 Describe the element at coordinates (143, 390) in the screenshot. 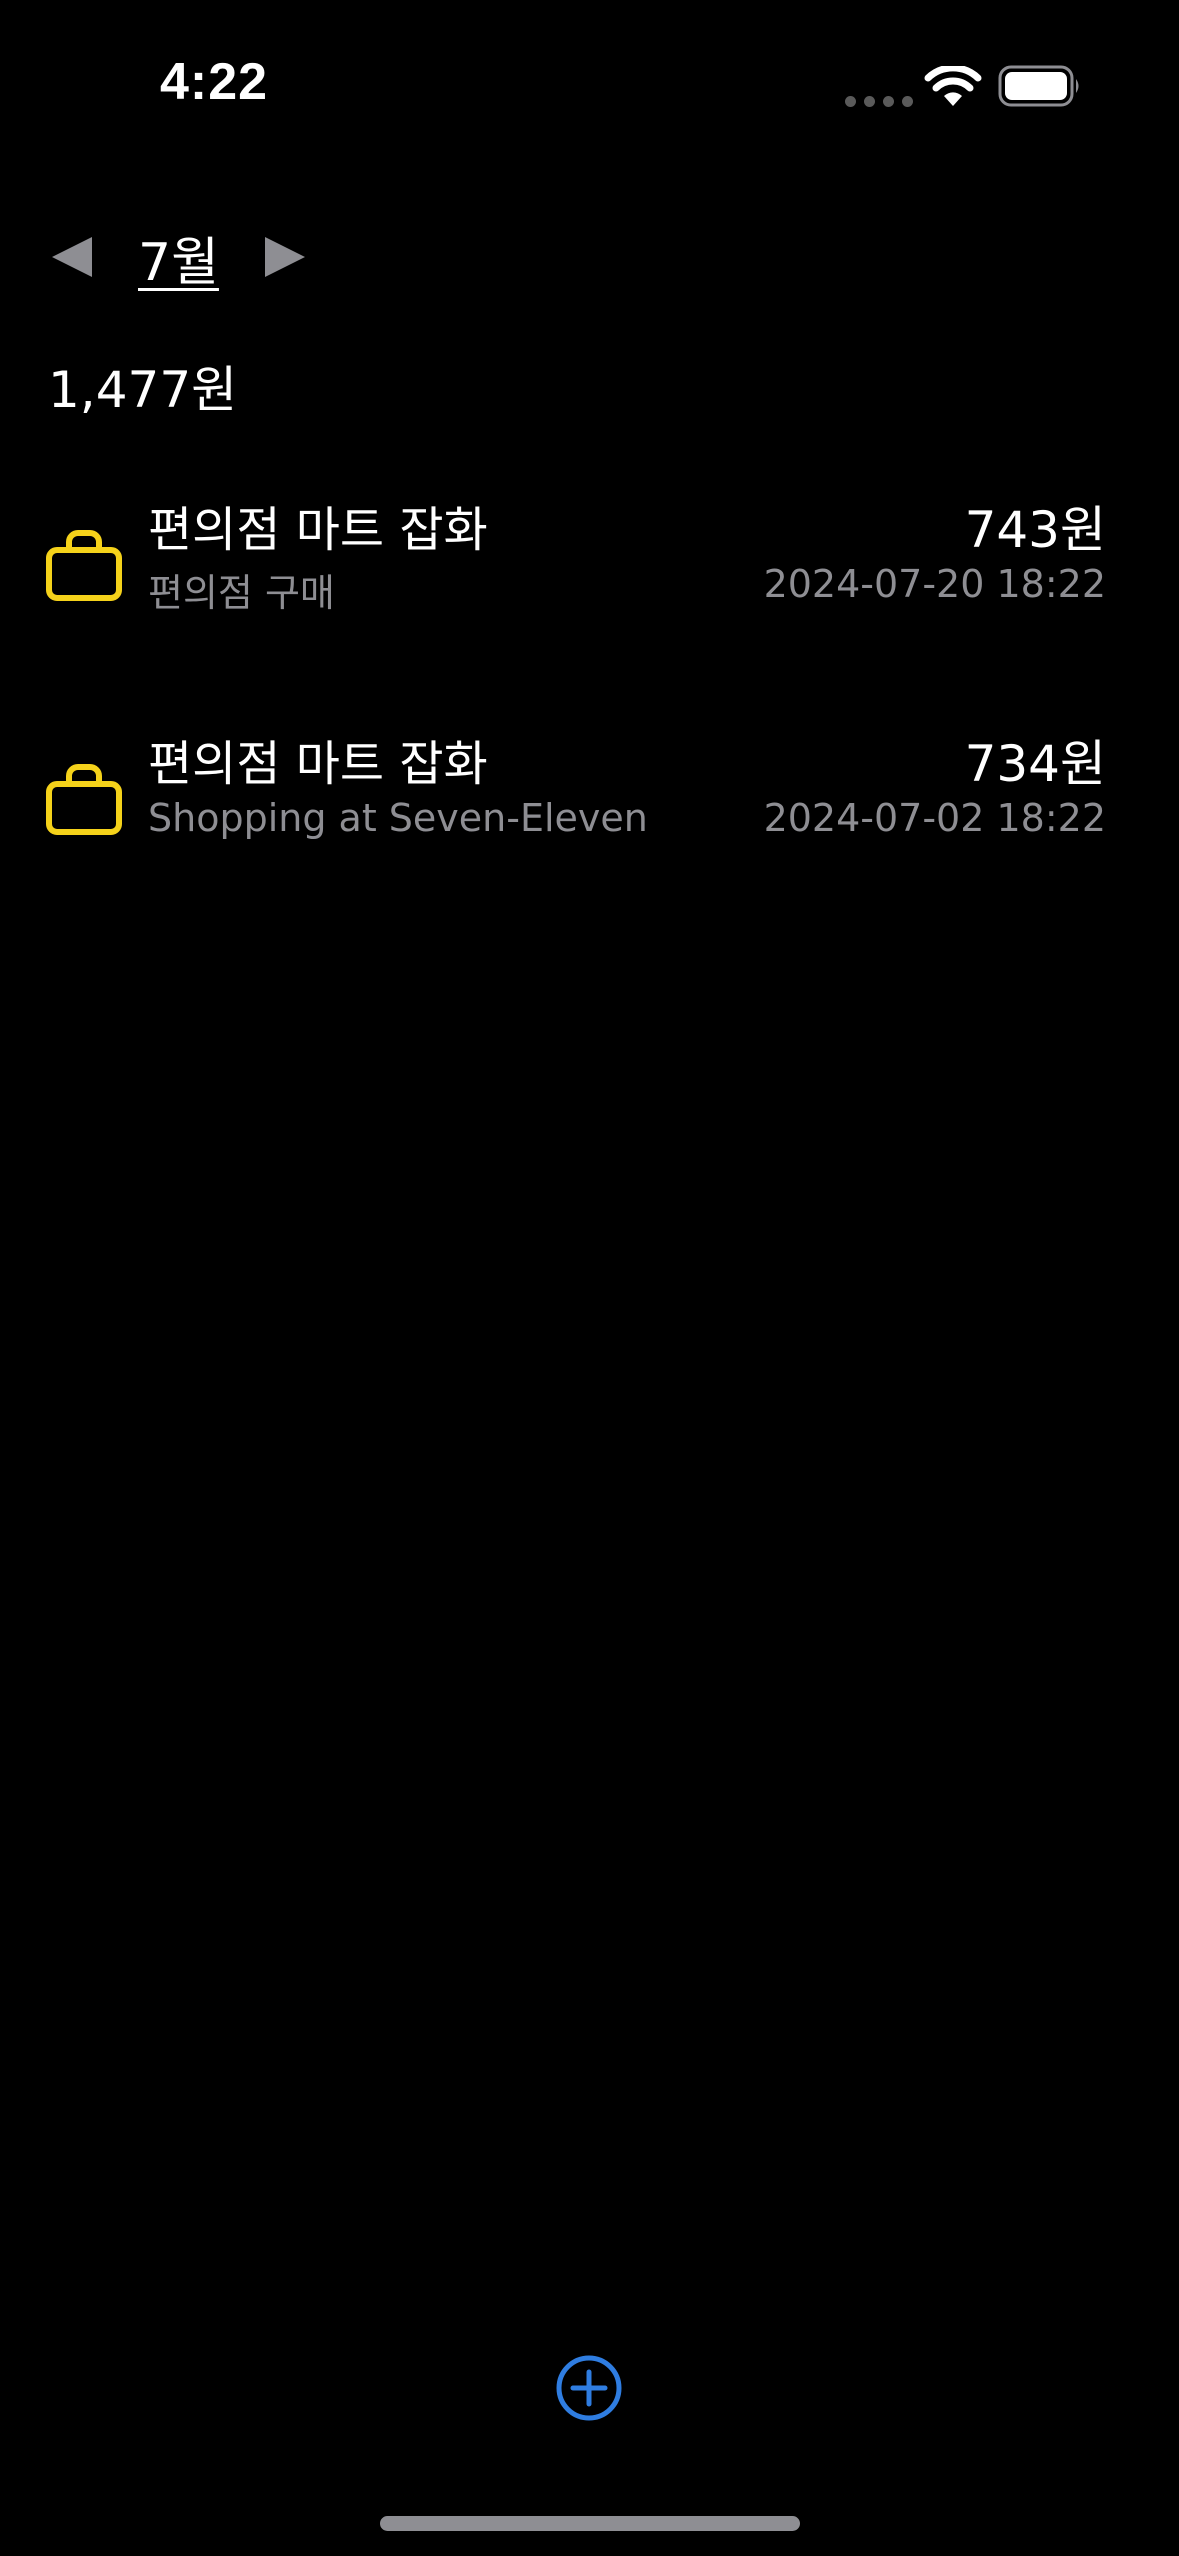

I see `monthly-total: 1,477원` at that location.